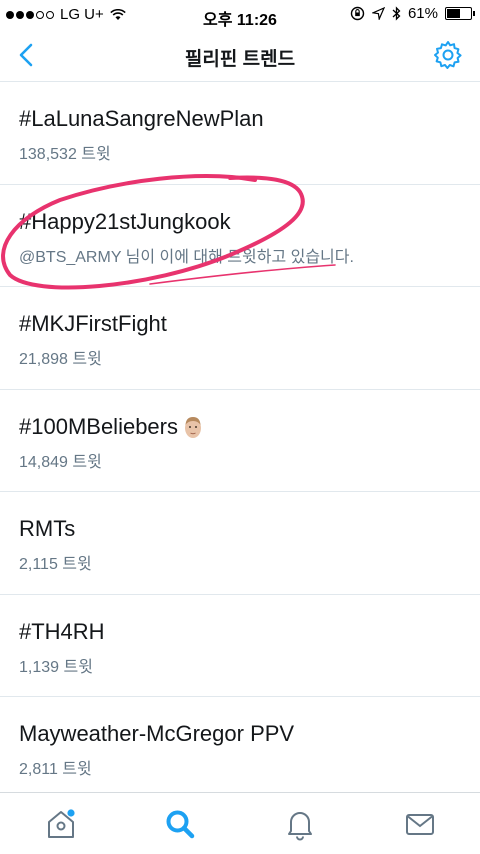 The height and width of the screenshot is (854, 480). Describe the element at coordinates (240, 748) in the screenshot. I see `trend-item: Mayweather-McGregor PPV 2,811 트윗` at that location.